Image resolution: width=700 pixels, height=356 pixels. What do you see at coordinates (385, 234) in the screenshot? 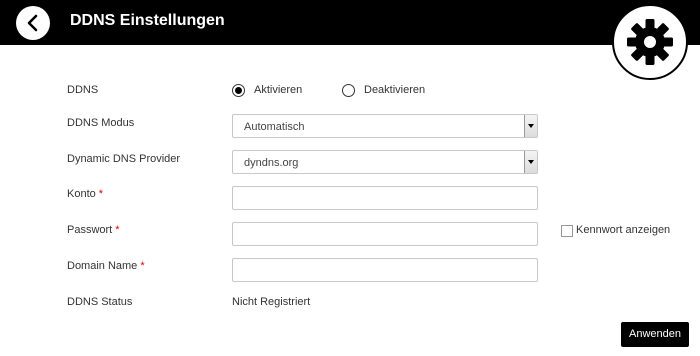
I see `password-input` at bounding box center [385, 234].